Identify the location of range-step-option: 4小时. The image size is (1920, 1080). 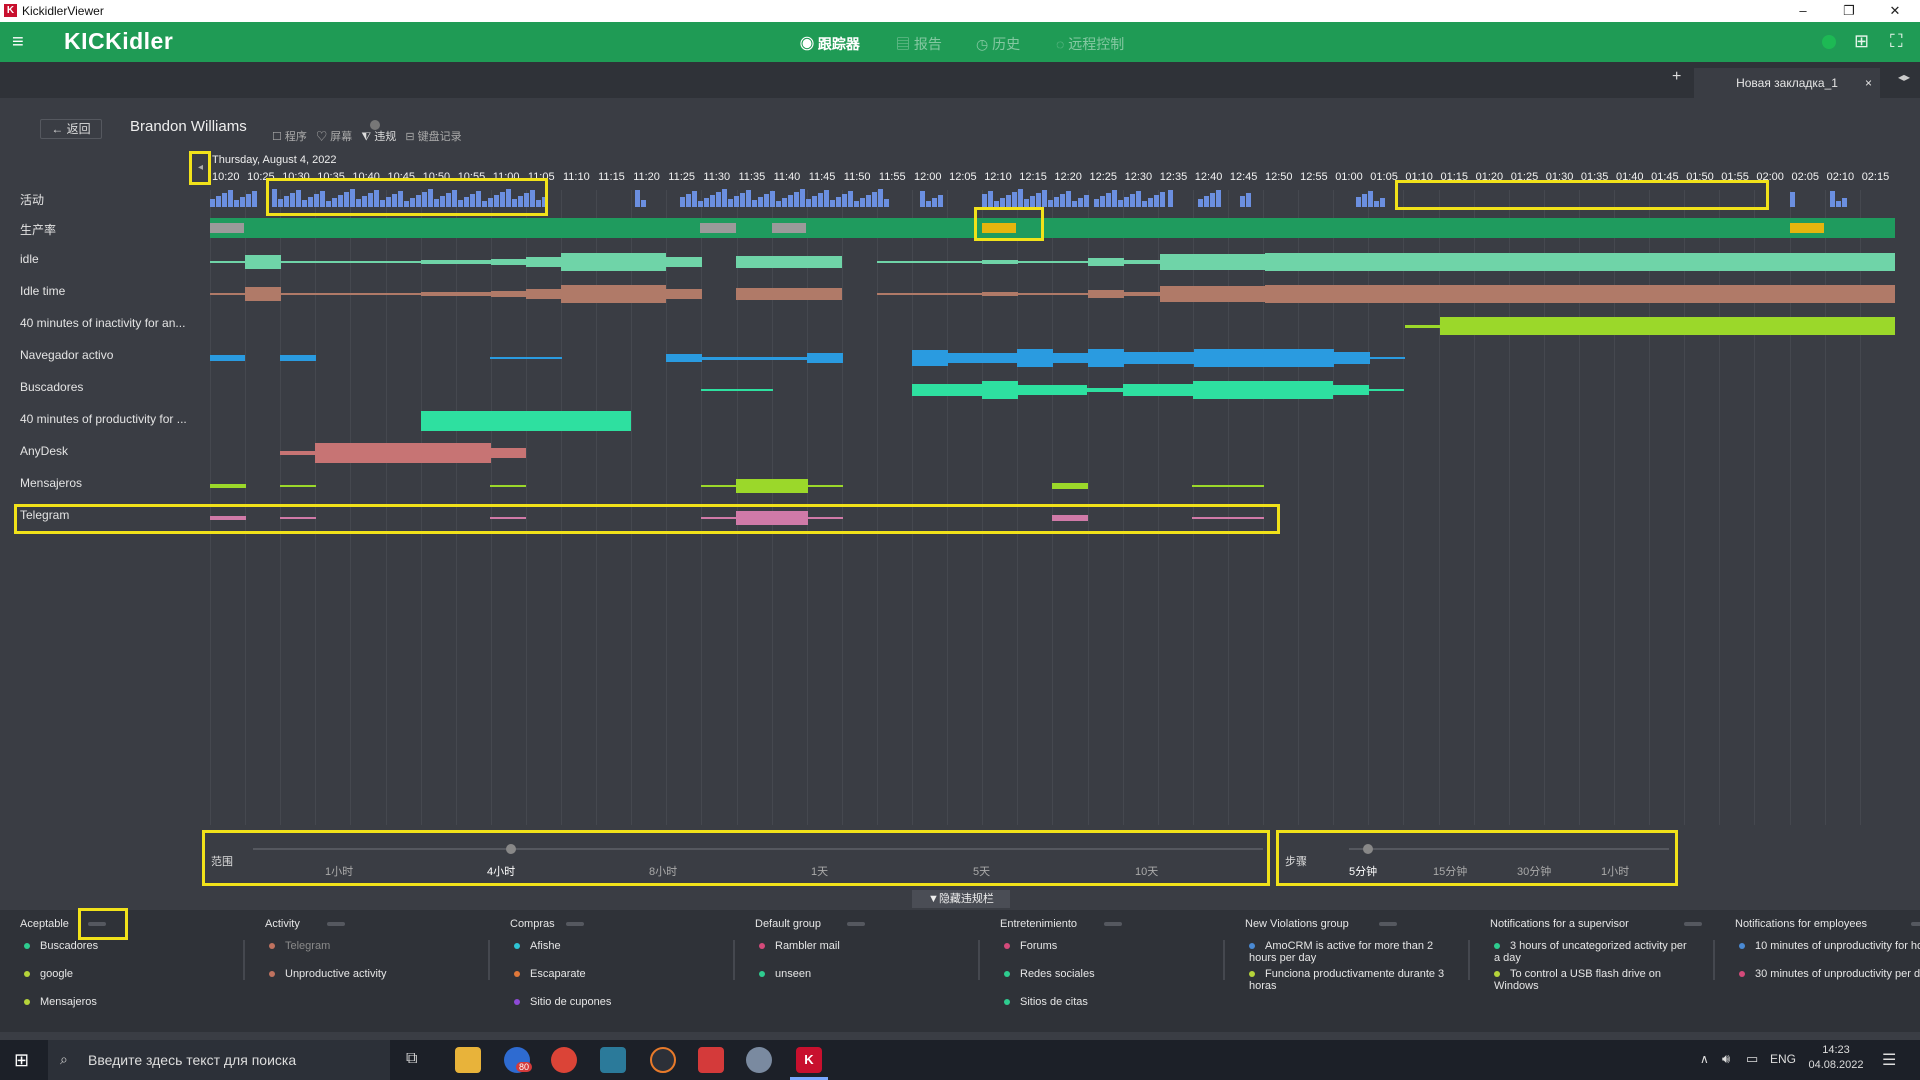
(501, 871).